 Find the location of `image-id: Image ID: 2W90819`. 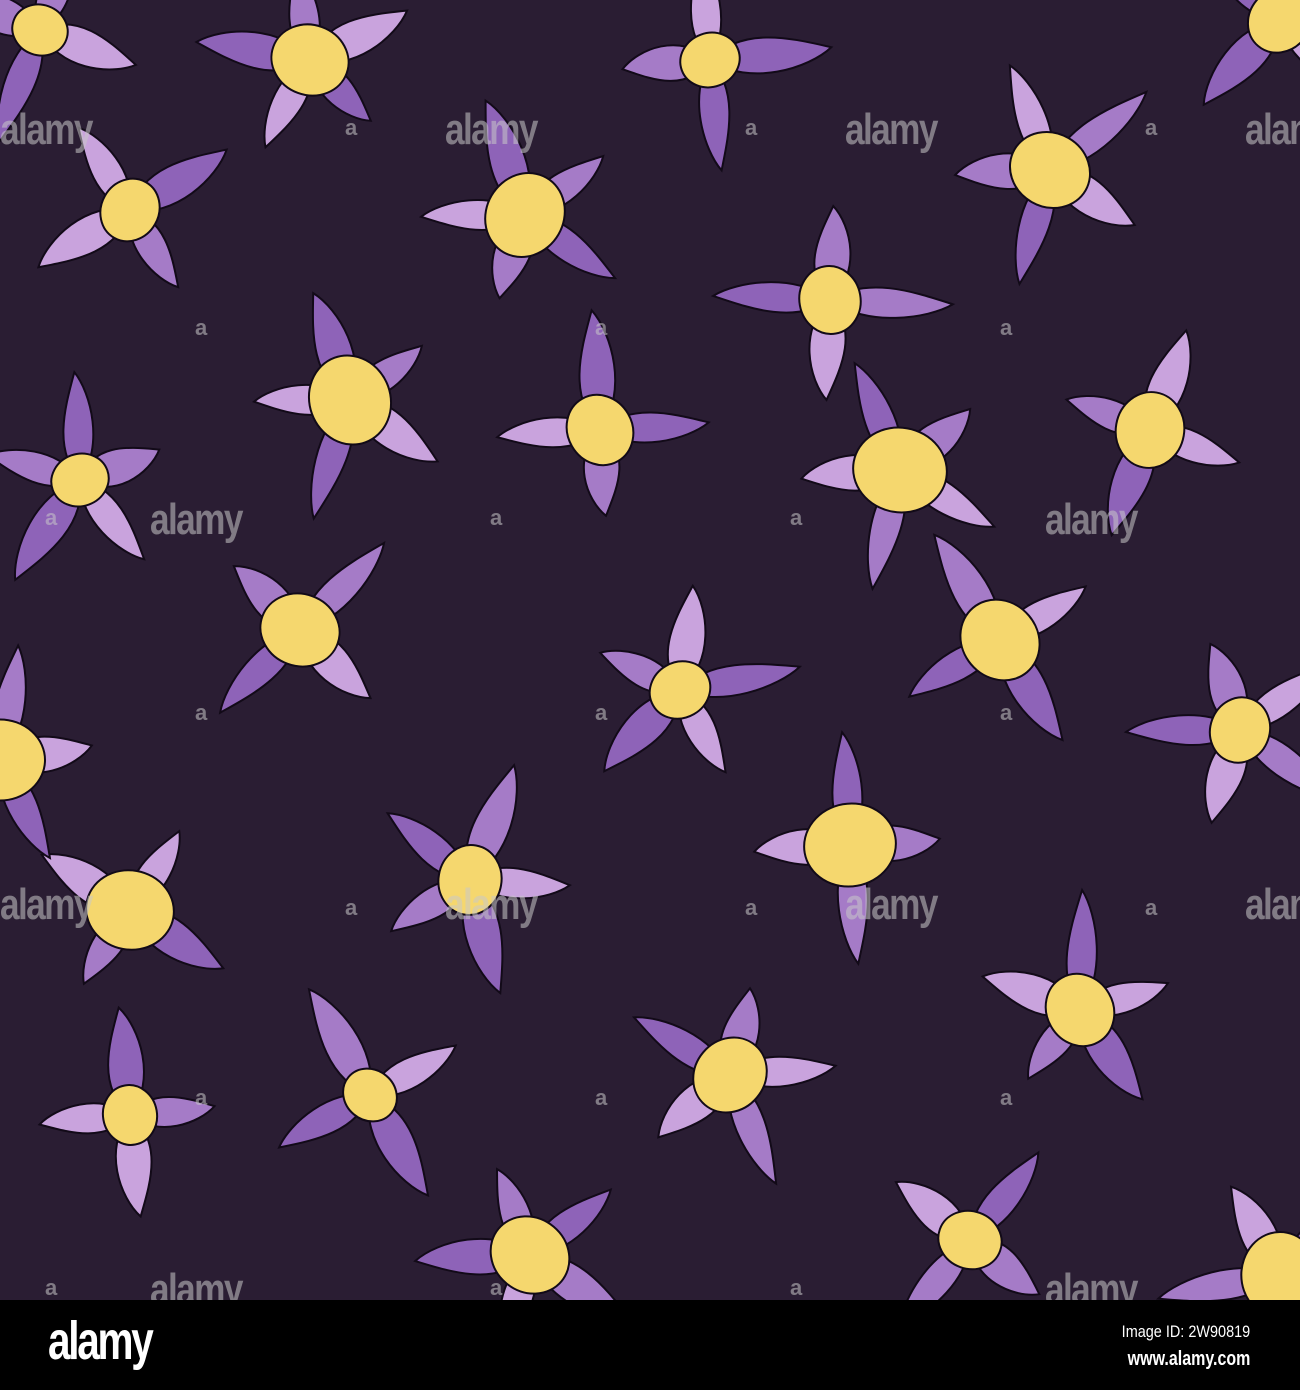

image-id: Image ID: 2W90819 is located at coordinates (1185, 1331).